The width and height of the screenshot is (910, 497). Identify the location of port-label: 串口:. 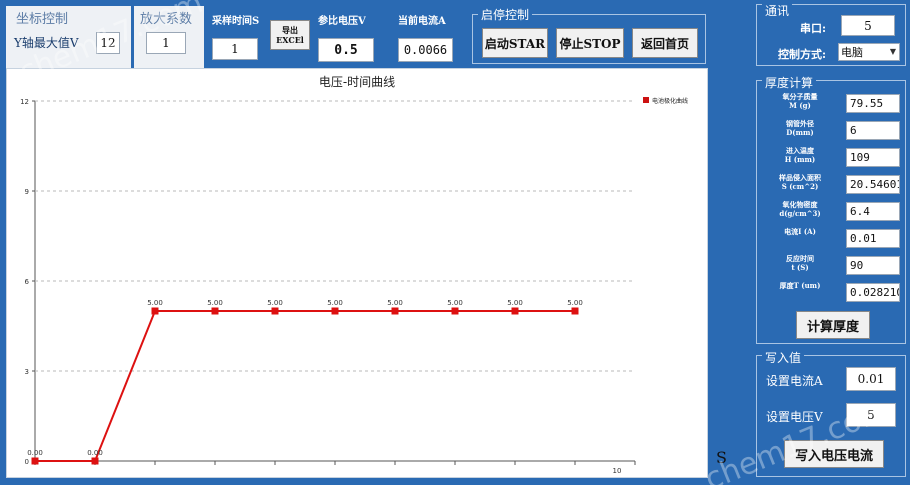
(813, 28).